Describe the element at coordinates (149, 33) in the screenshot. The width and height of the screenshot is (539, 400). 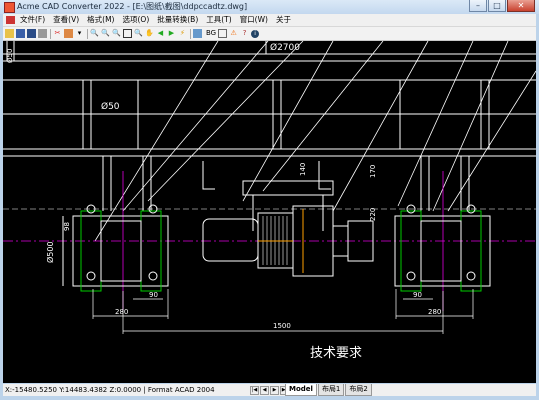
I see `pan-icon: ✋` at that location.